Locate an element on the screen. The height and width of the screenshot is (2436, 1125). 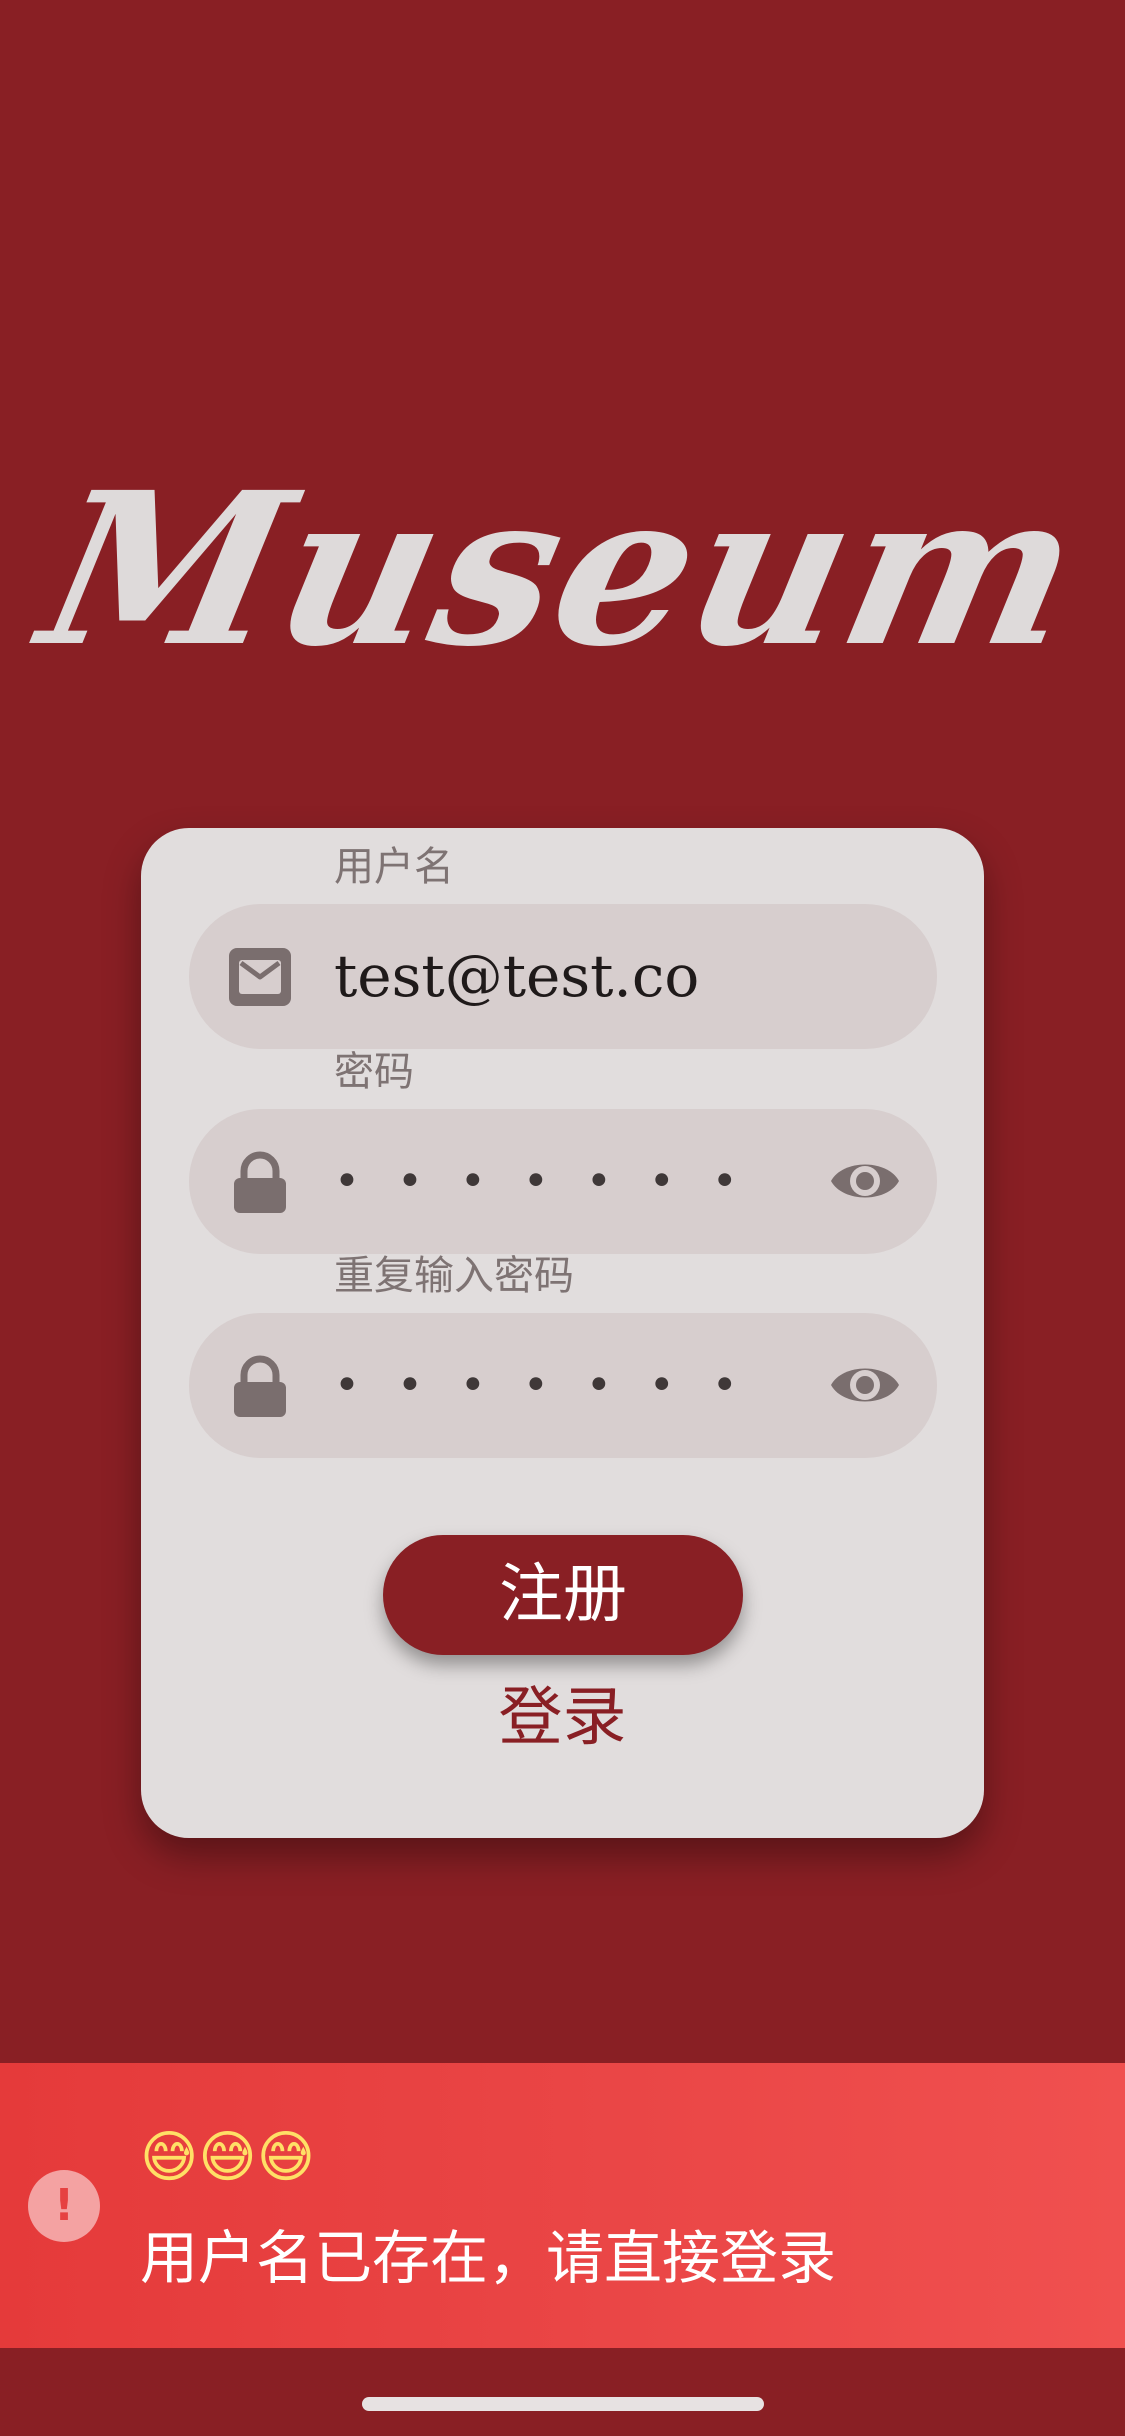
repeat-password-field-group: 重复输入密码 ••••••• is located at coordinates (563, 1355).